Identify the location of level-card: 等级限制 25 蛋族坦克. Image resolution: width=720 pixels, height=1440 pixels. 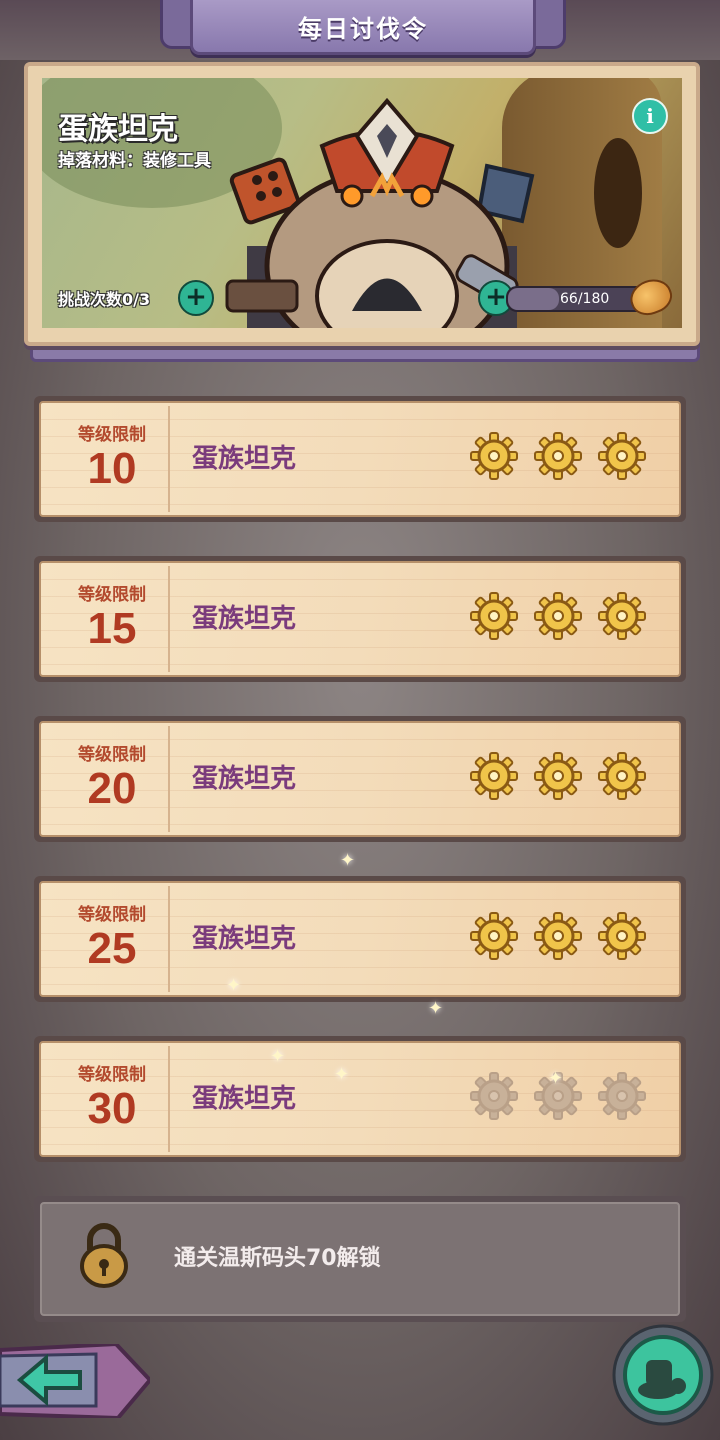
(360, 939).